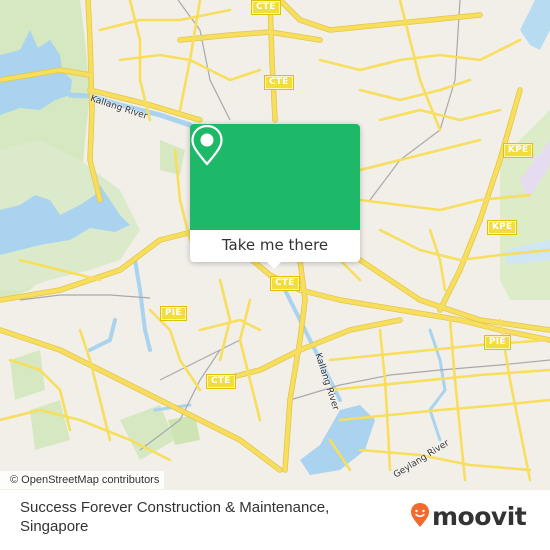 The height and width of the screenshot is (550, 550). Describe the element at coordinates (285, 283) in the screenshot. I see `shield-cte-center: CTE` at that location.